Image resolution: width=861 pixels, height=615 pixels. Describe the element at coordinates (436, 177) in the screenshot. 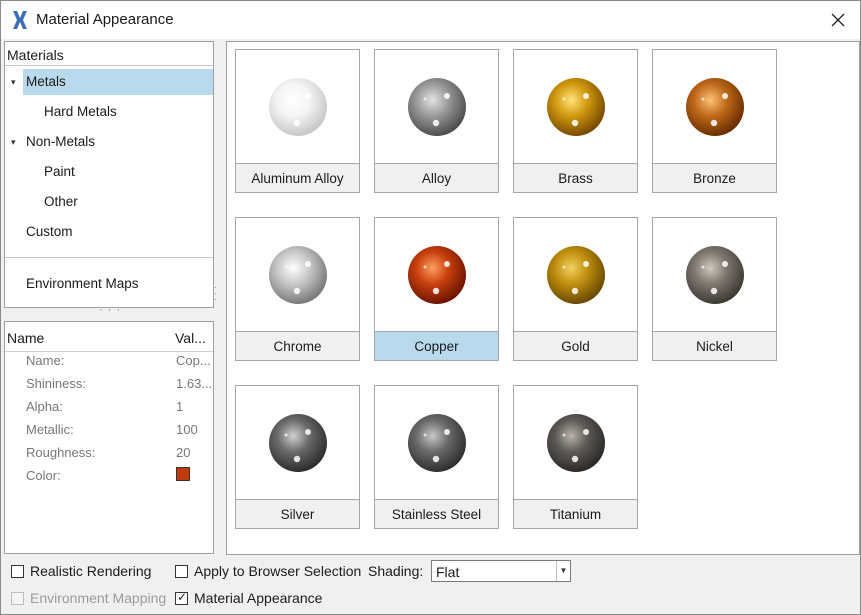

I see `material-tile-label: Alloy` at that location.